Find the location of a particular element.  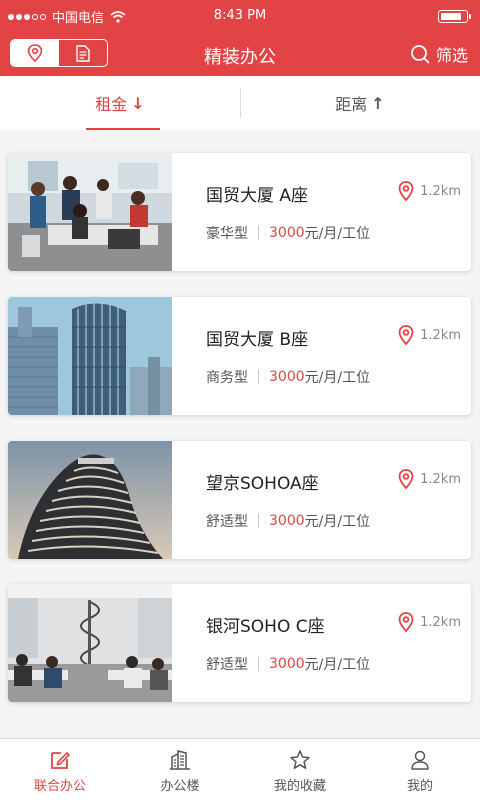

sort-bar: 租金 ↓ 距离 ↑ is located at coordinates (240, 103).